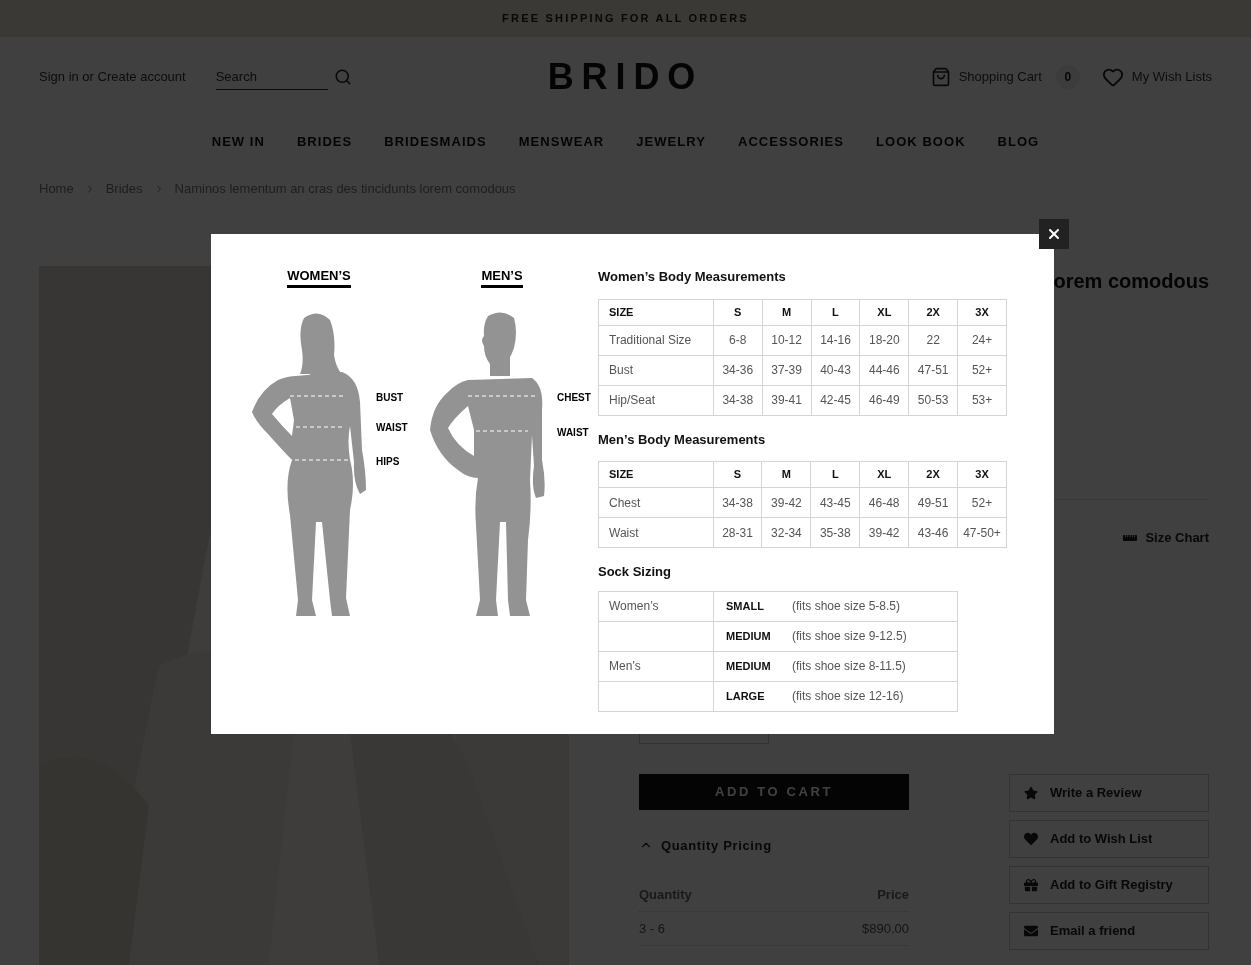 The width and height of the screenshot is (1251, 965). I want to click on table-cell: 6-8, so click(738, 340).